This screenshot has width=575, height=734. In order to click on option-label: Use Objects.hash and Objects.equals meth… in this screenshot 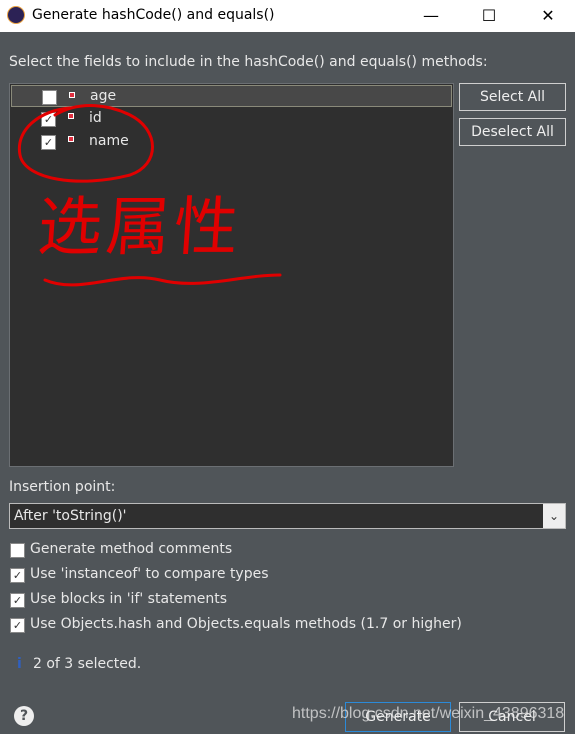, I will do `click(246, 624)`.